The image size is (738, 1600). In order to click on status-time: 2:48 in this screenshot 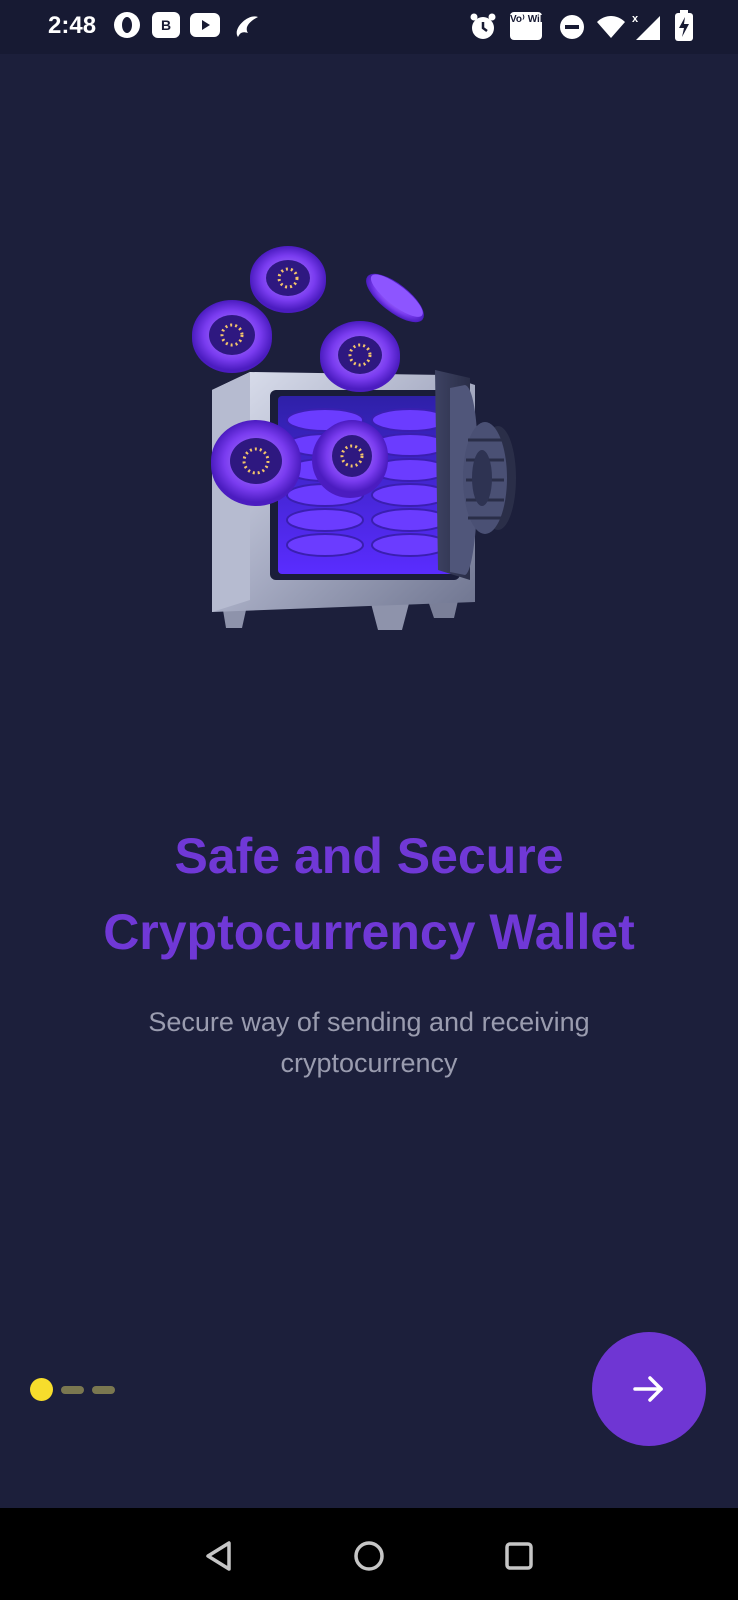, I will do `click(72, 25)`.